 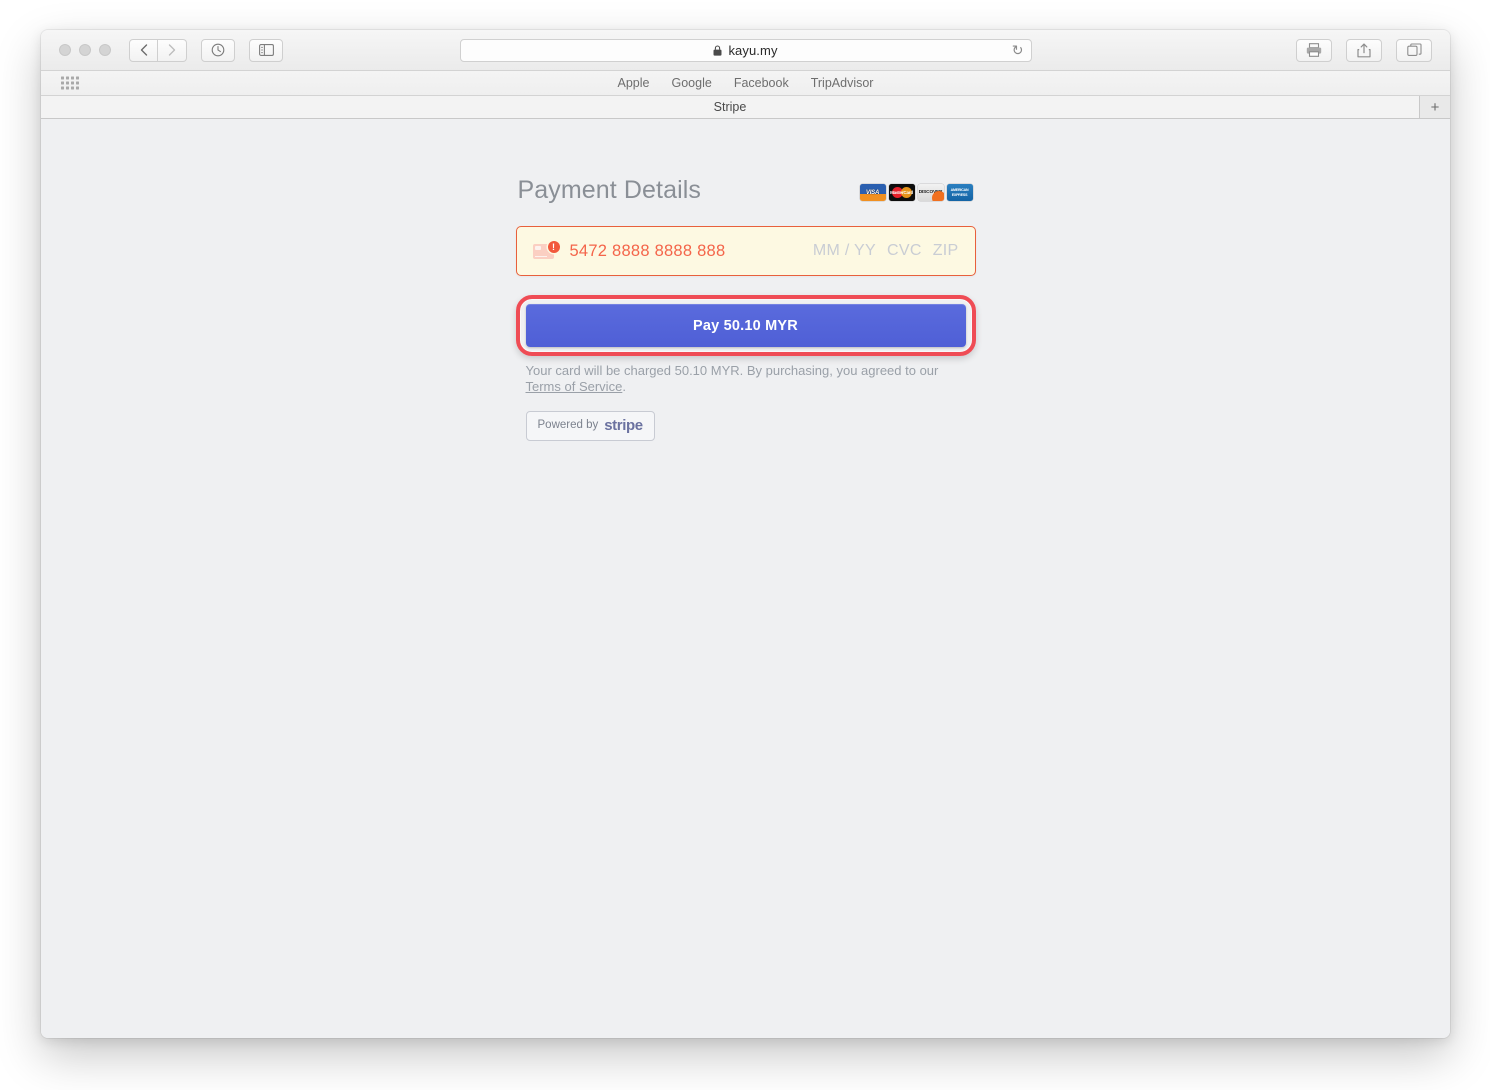 I want to click on pay-button-wrapper: Pay 50.10 MYR, so click(x=745, y=325).